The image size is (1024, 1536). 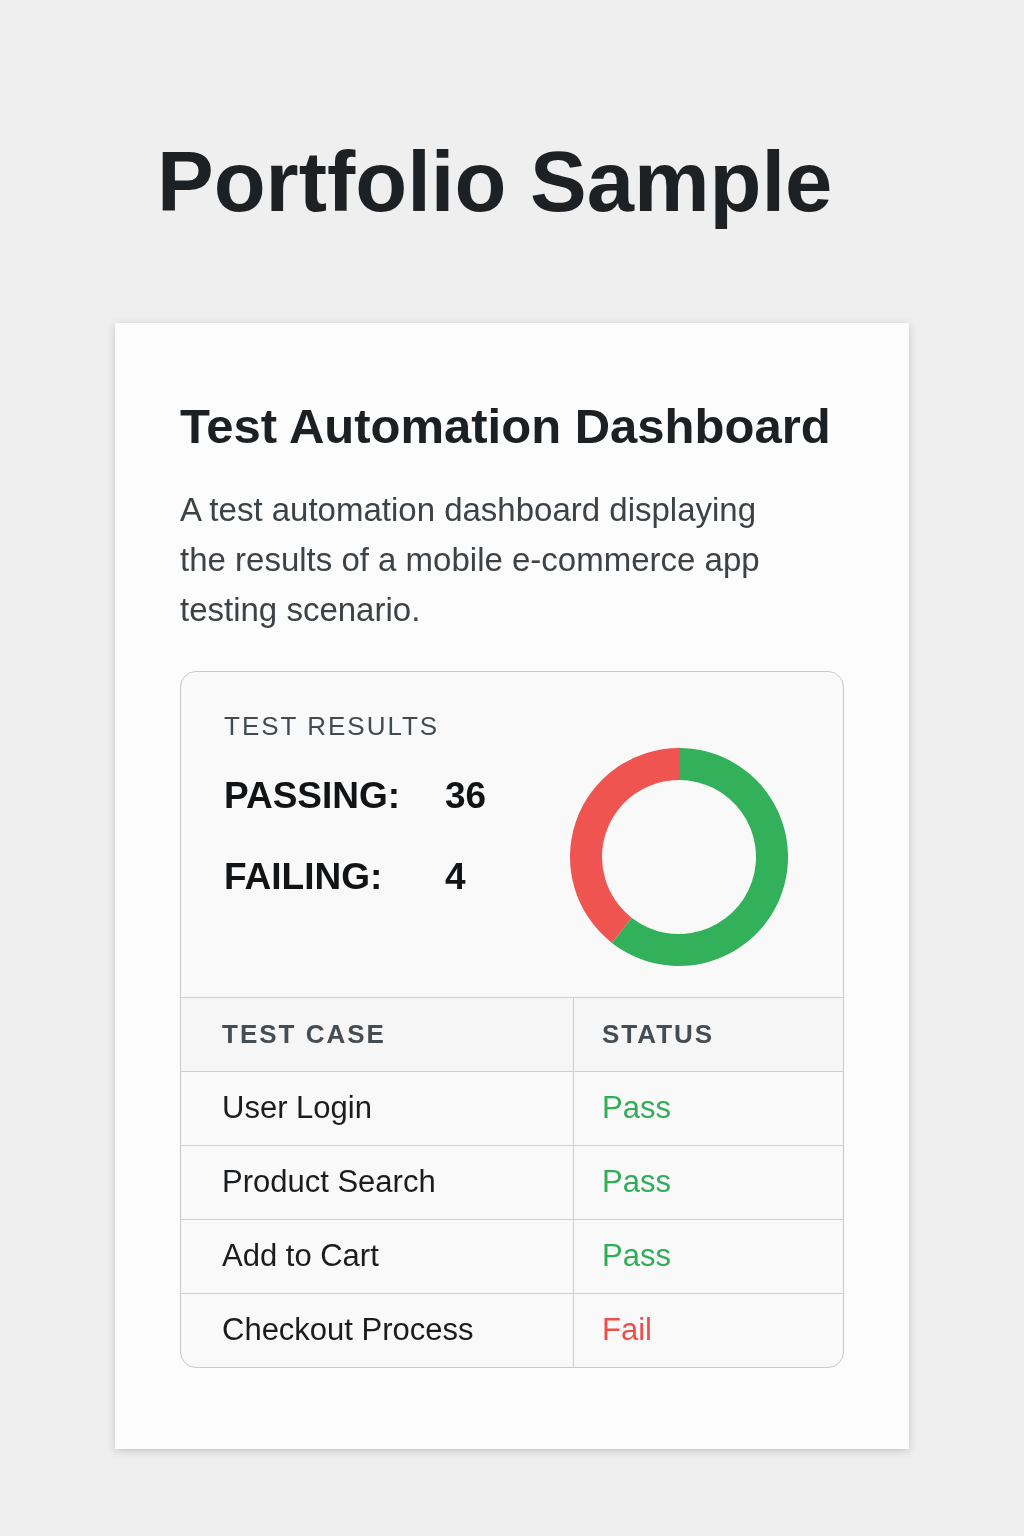 What do you see at coordinates (470, 559) in the screenshot?
I see `card-description: A test automation dashboard displaying the results of a mobile e-commerce app testing scenario.` at bounding box center [470, 559].